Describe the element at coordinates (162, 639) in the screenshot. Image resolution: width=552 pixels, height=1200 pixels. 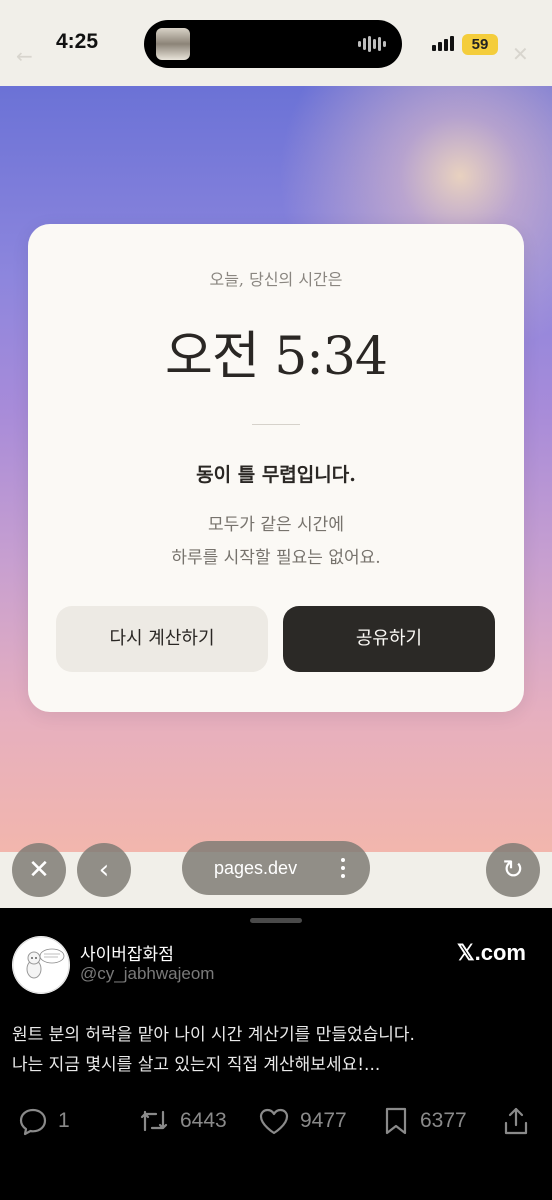
I see `recalculate-button: 다시 계산하기` at that location.